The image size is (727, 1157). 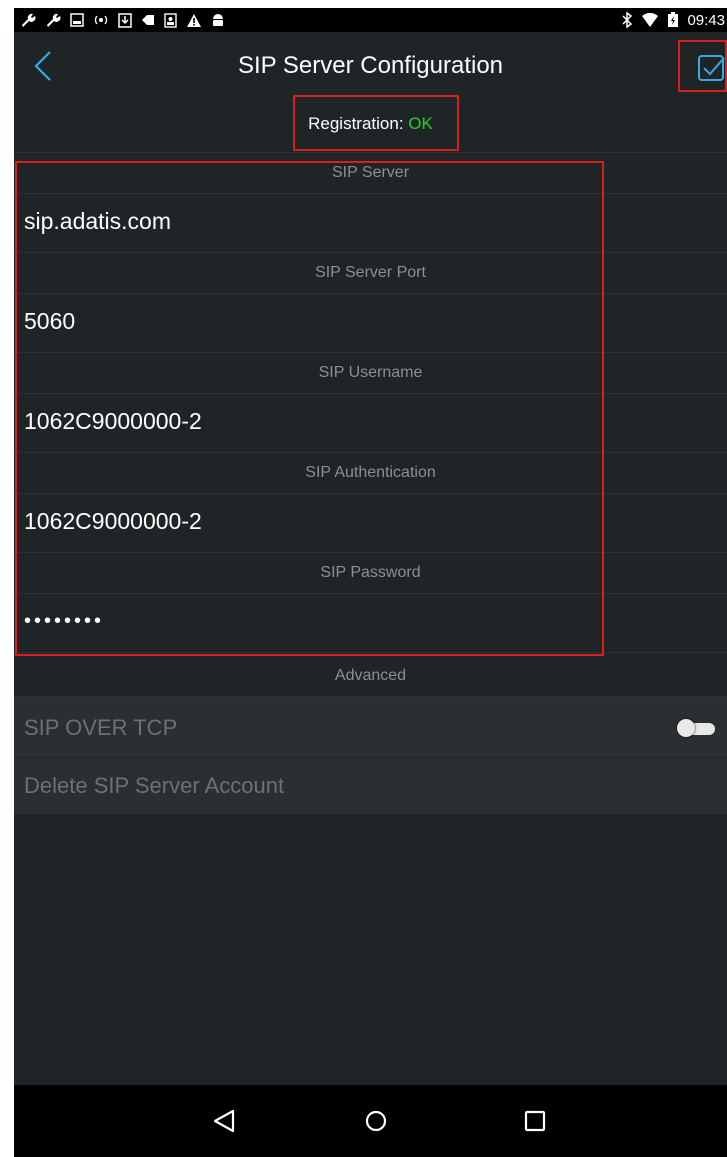 I want to click on navigation-bar, so click(x=370, y=1121).